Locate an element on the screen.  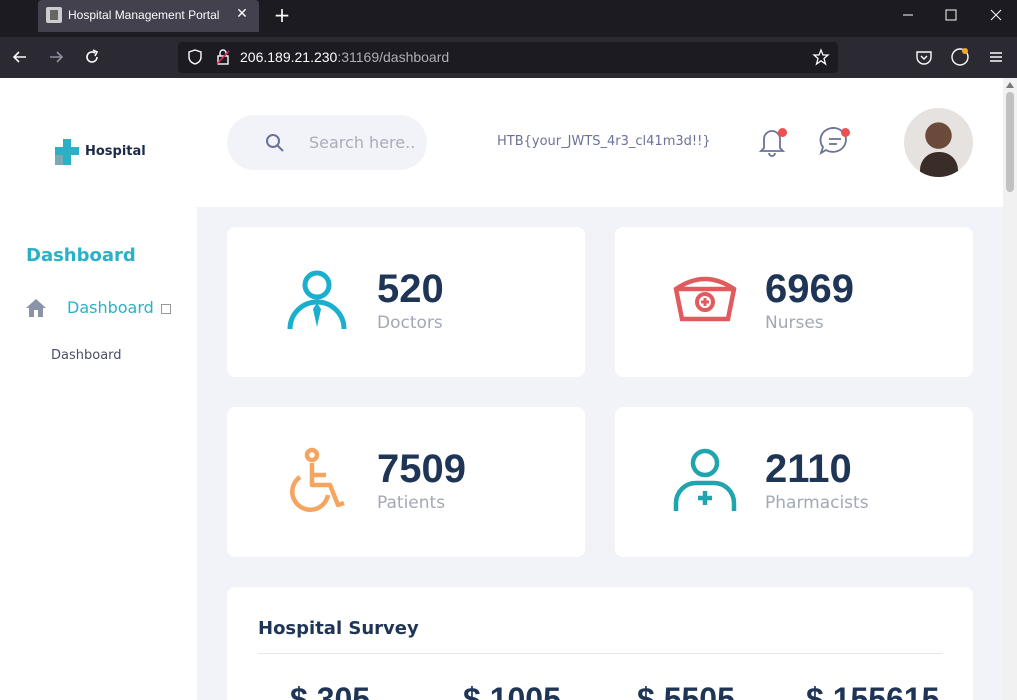
page-scrollbar is located at coordinates (1010, 389).